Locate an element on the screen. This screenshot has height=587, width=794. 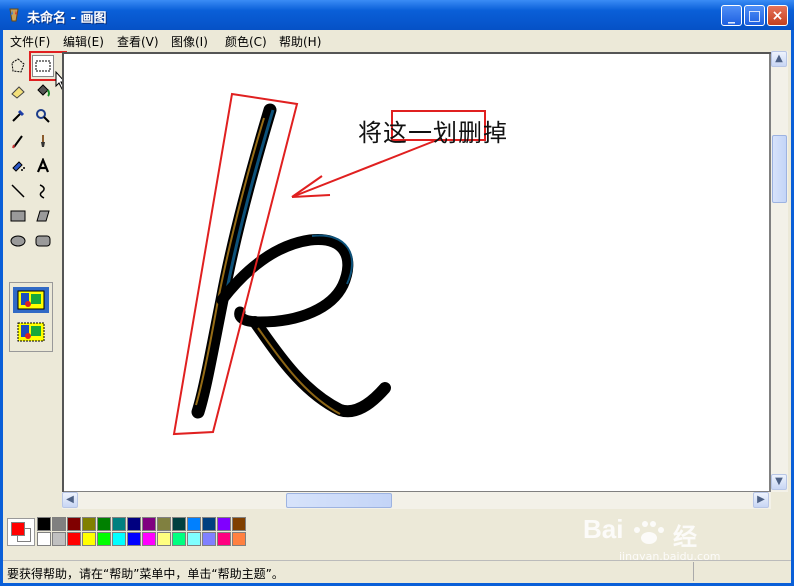
menu-edit: 编辑(E) is located at coordinates (83, 41).